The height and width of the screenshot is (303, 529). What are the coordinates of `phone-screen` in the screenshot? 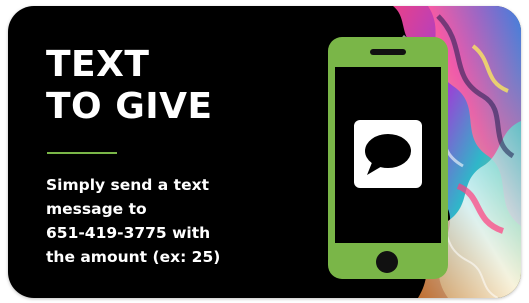 It's located at (388, 155).